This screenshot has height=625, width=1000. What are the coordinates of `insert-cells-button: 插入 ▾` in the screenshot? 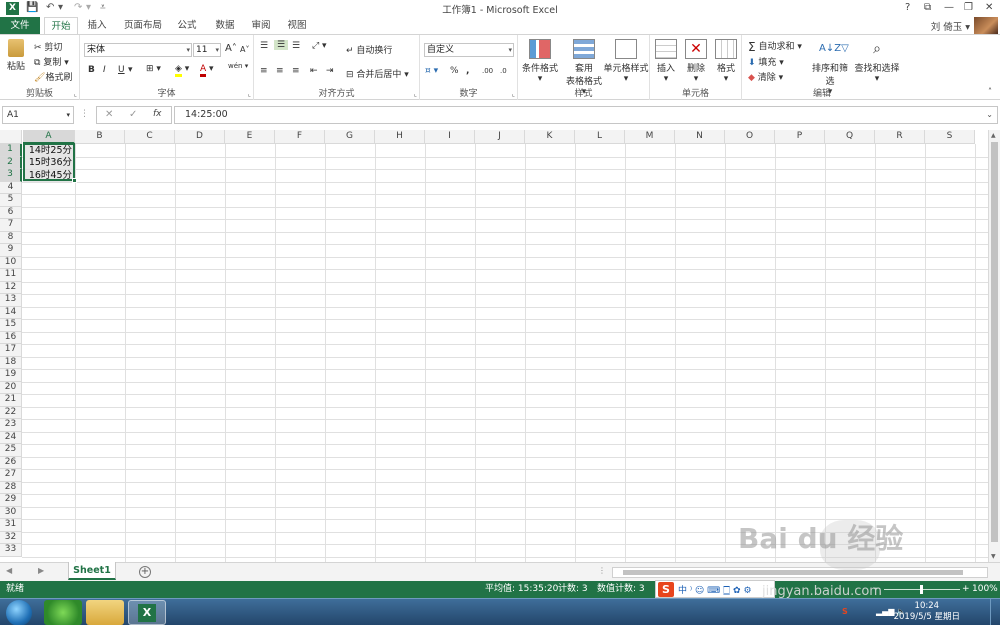 It's located at (666, 61).